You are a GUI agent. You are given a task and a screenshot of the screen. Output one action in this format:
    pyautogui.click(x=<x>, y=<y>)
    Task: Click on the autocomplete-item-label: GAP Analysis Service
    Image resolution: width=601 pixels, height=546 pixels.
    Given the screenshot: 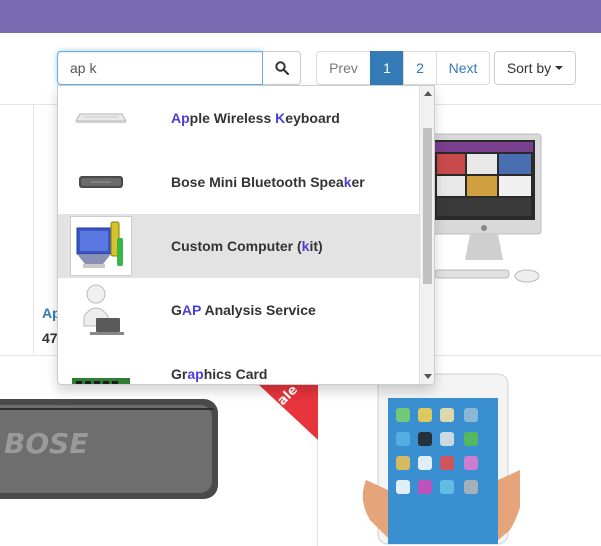 What is the action you would take?
    pyautogui.click(x=243, y=310)
    